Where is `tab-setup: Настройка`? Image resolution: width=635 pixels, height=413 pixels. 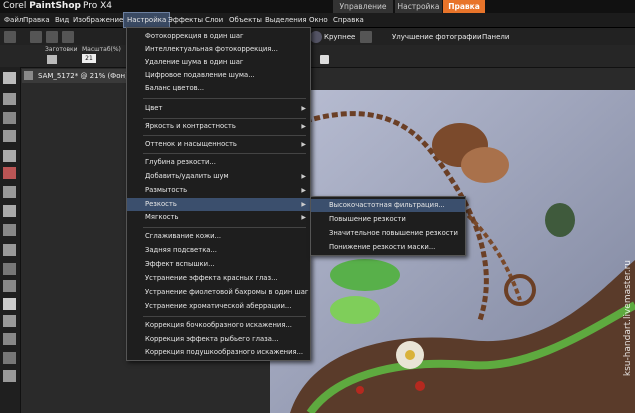
tab-setup: Настройка is located at coordinates (418, 6).